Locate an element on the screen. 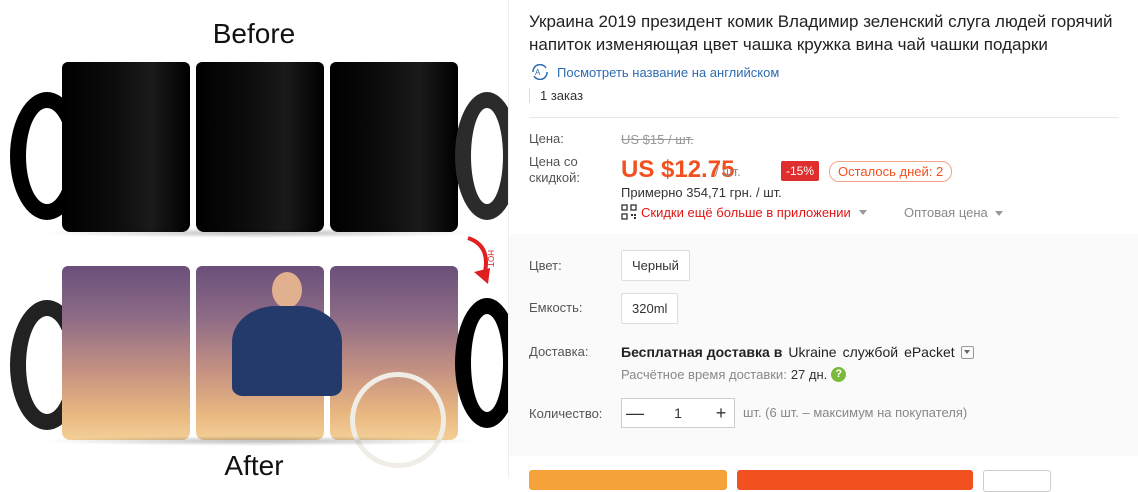  translate-link: A Посмотреть название на английском is located at coordinates (654, 72).